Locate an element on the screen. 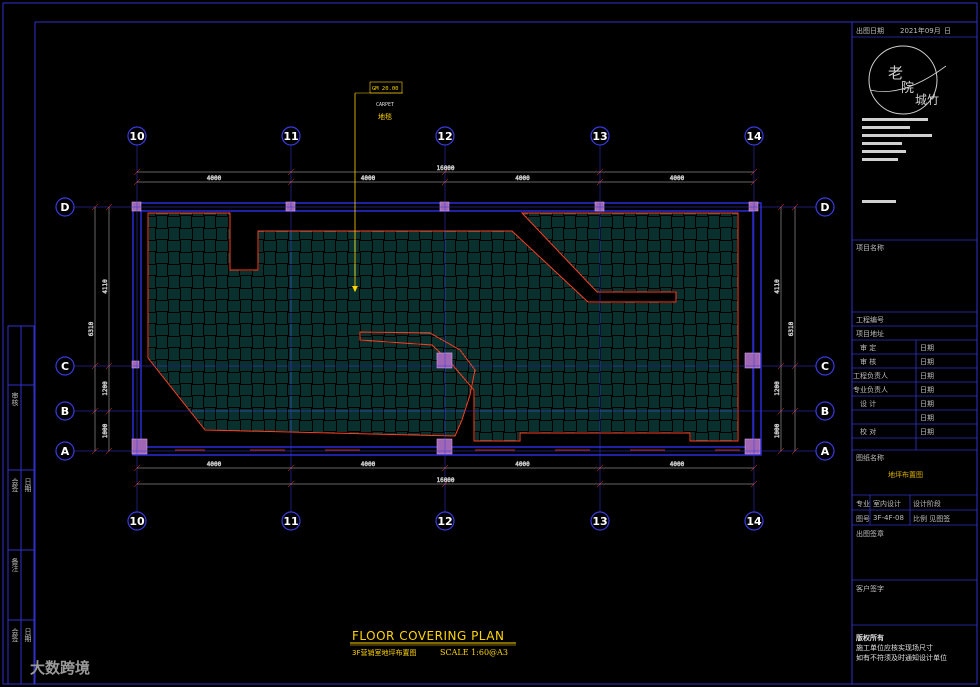  project-name-label: 项目名称 is located at coordinates (870, 248).